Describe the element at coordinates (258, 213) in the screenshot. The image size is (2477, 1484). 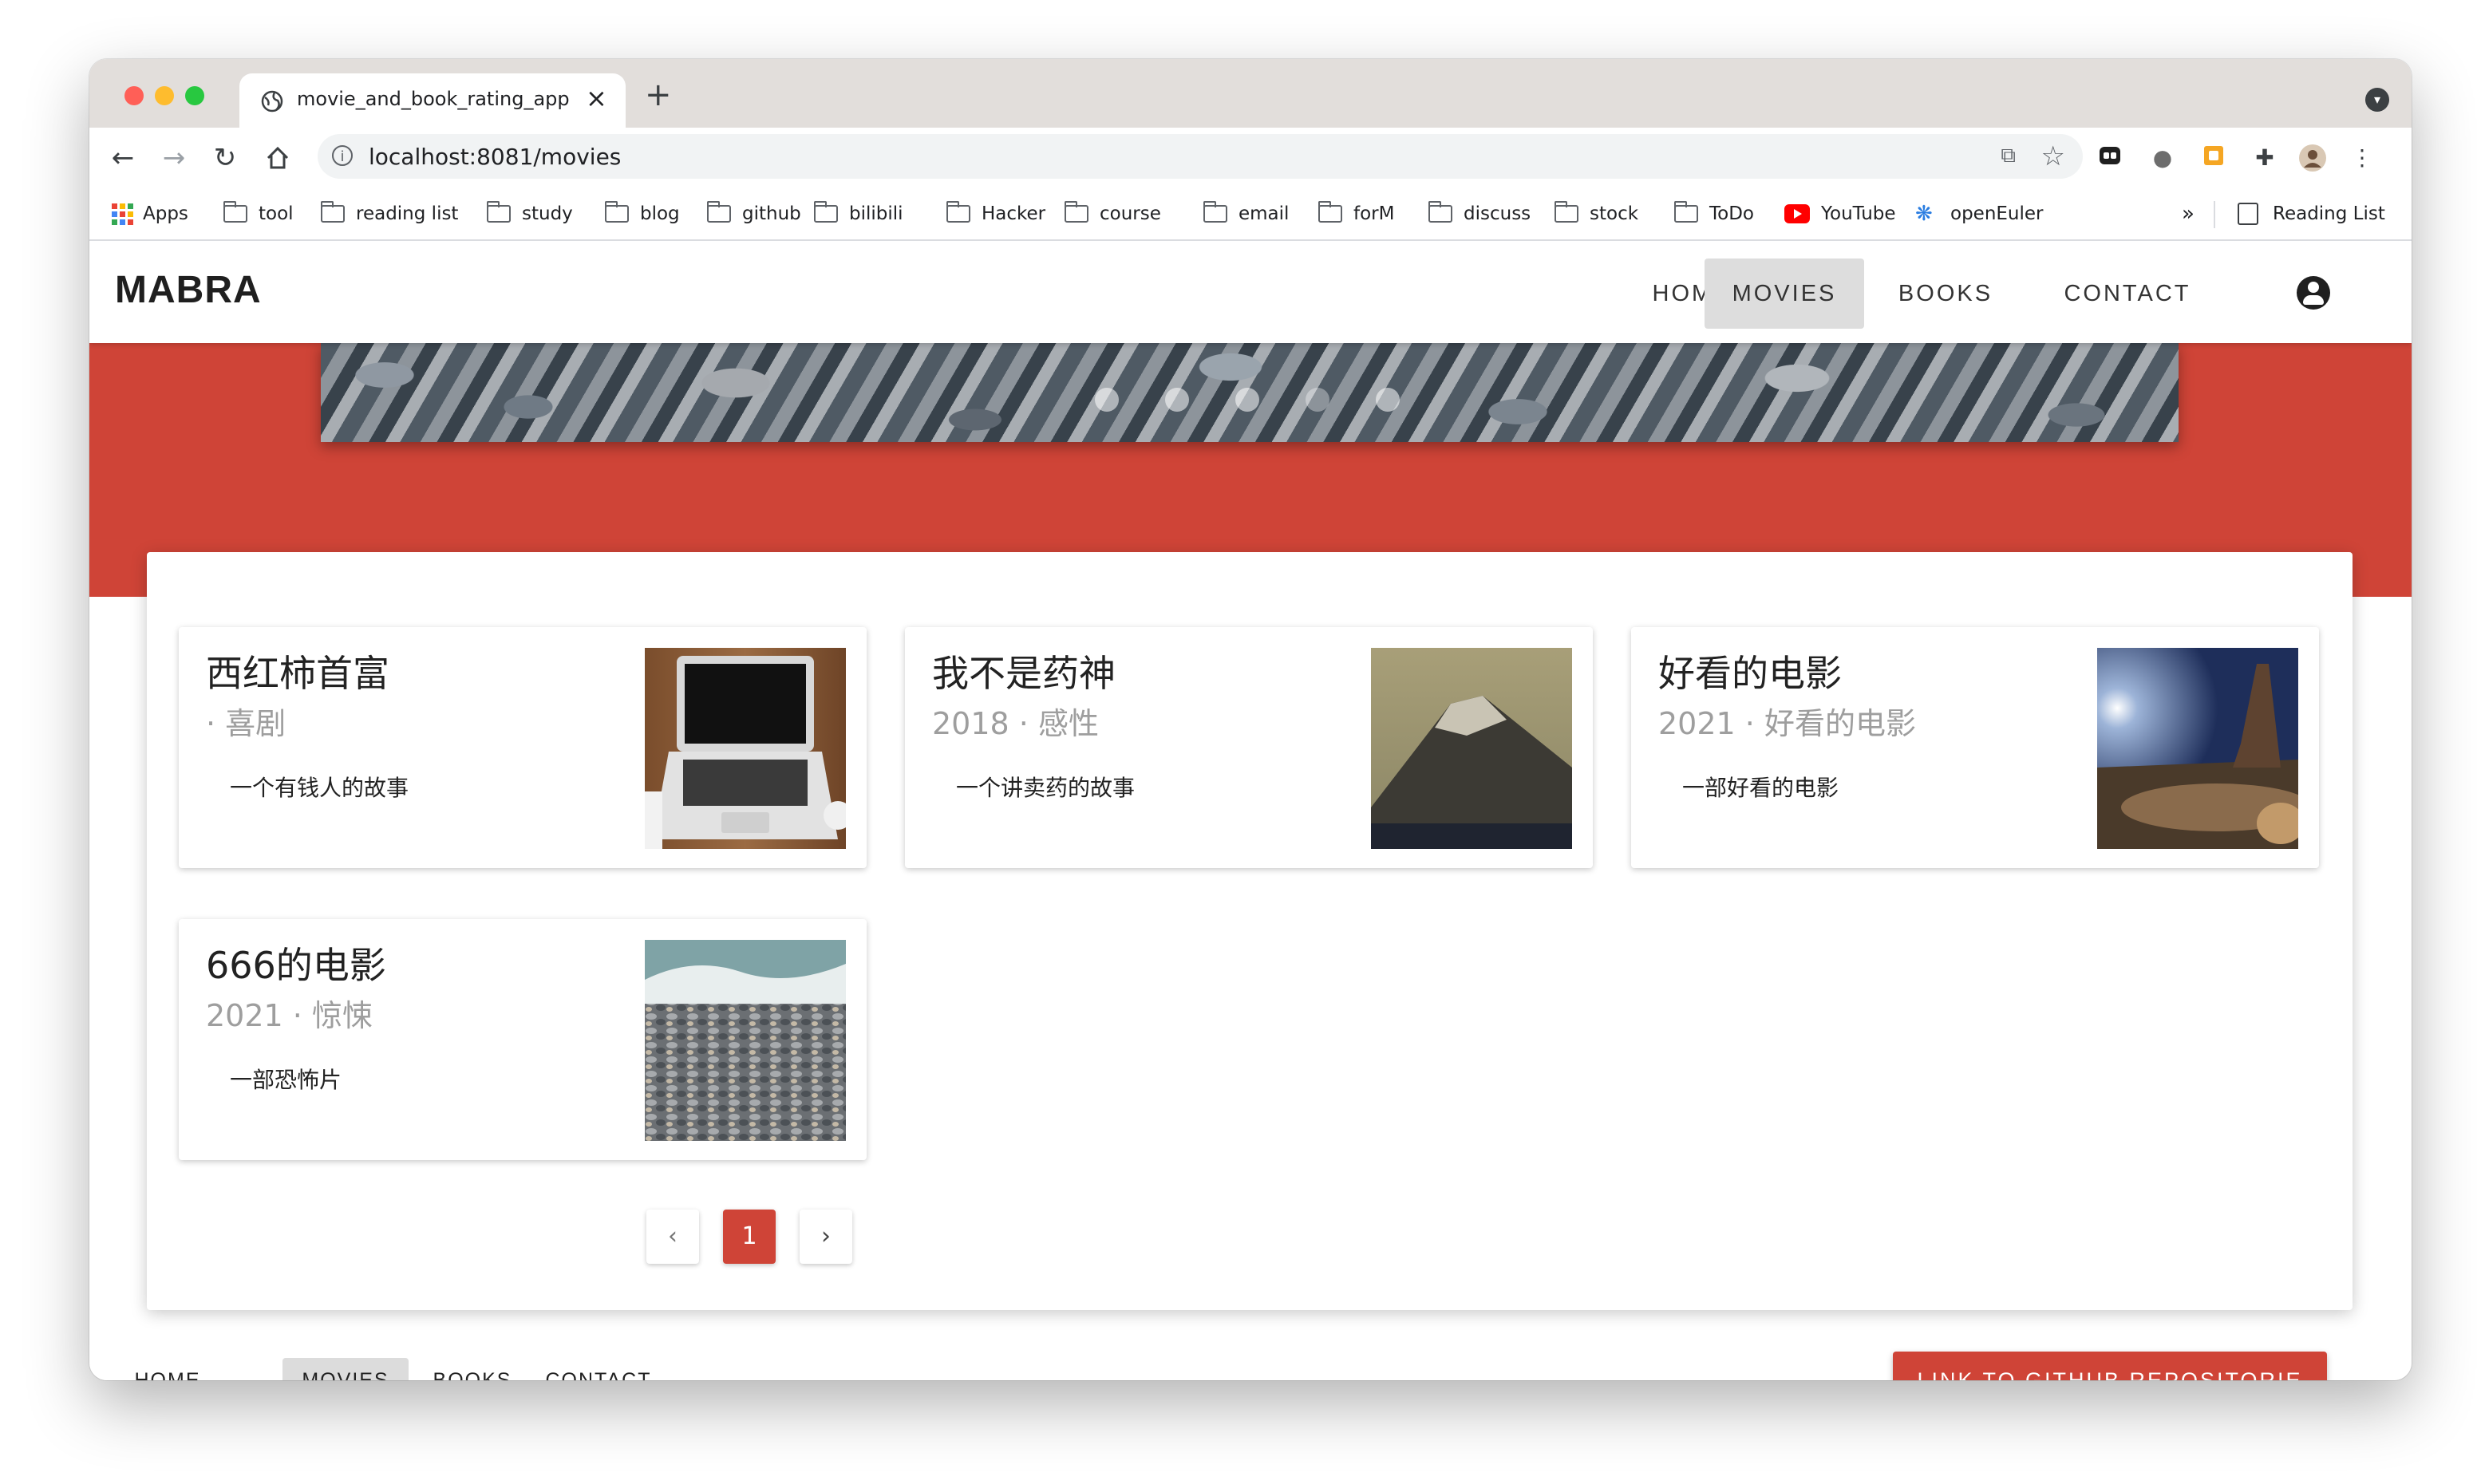
I see `bookmark-tool: tool` at that location.